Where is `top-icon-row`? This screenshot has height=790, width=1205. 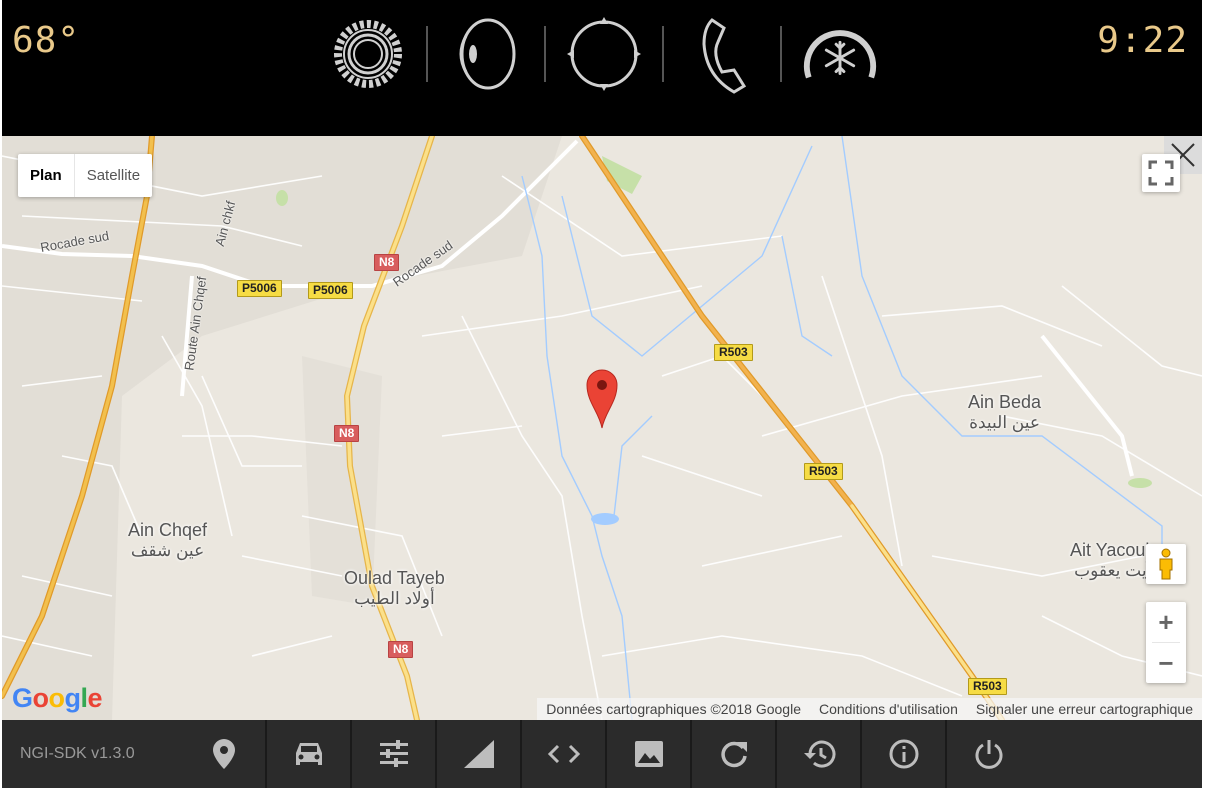
top-icon-row is located at coordinates (604, 54).